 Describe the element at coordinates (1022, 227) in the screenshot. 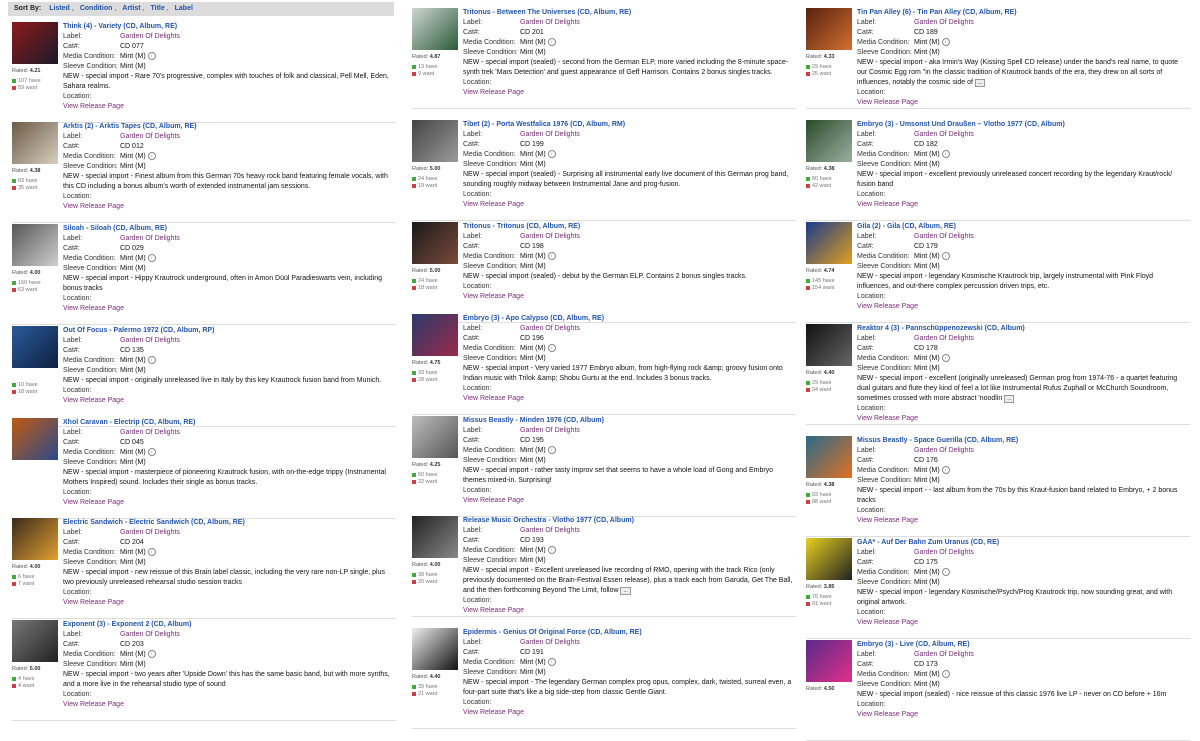

I see `release-title-link: Gila (2) - Gila (CD, Album, RE)` at that location.